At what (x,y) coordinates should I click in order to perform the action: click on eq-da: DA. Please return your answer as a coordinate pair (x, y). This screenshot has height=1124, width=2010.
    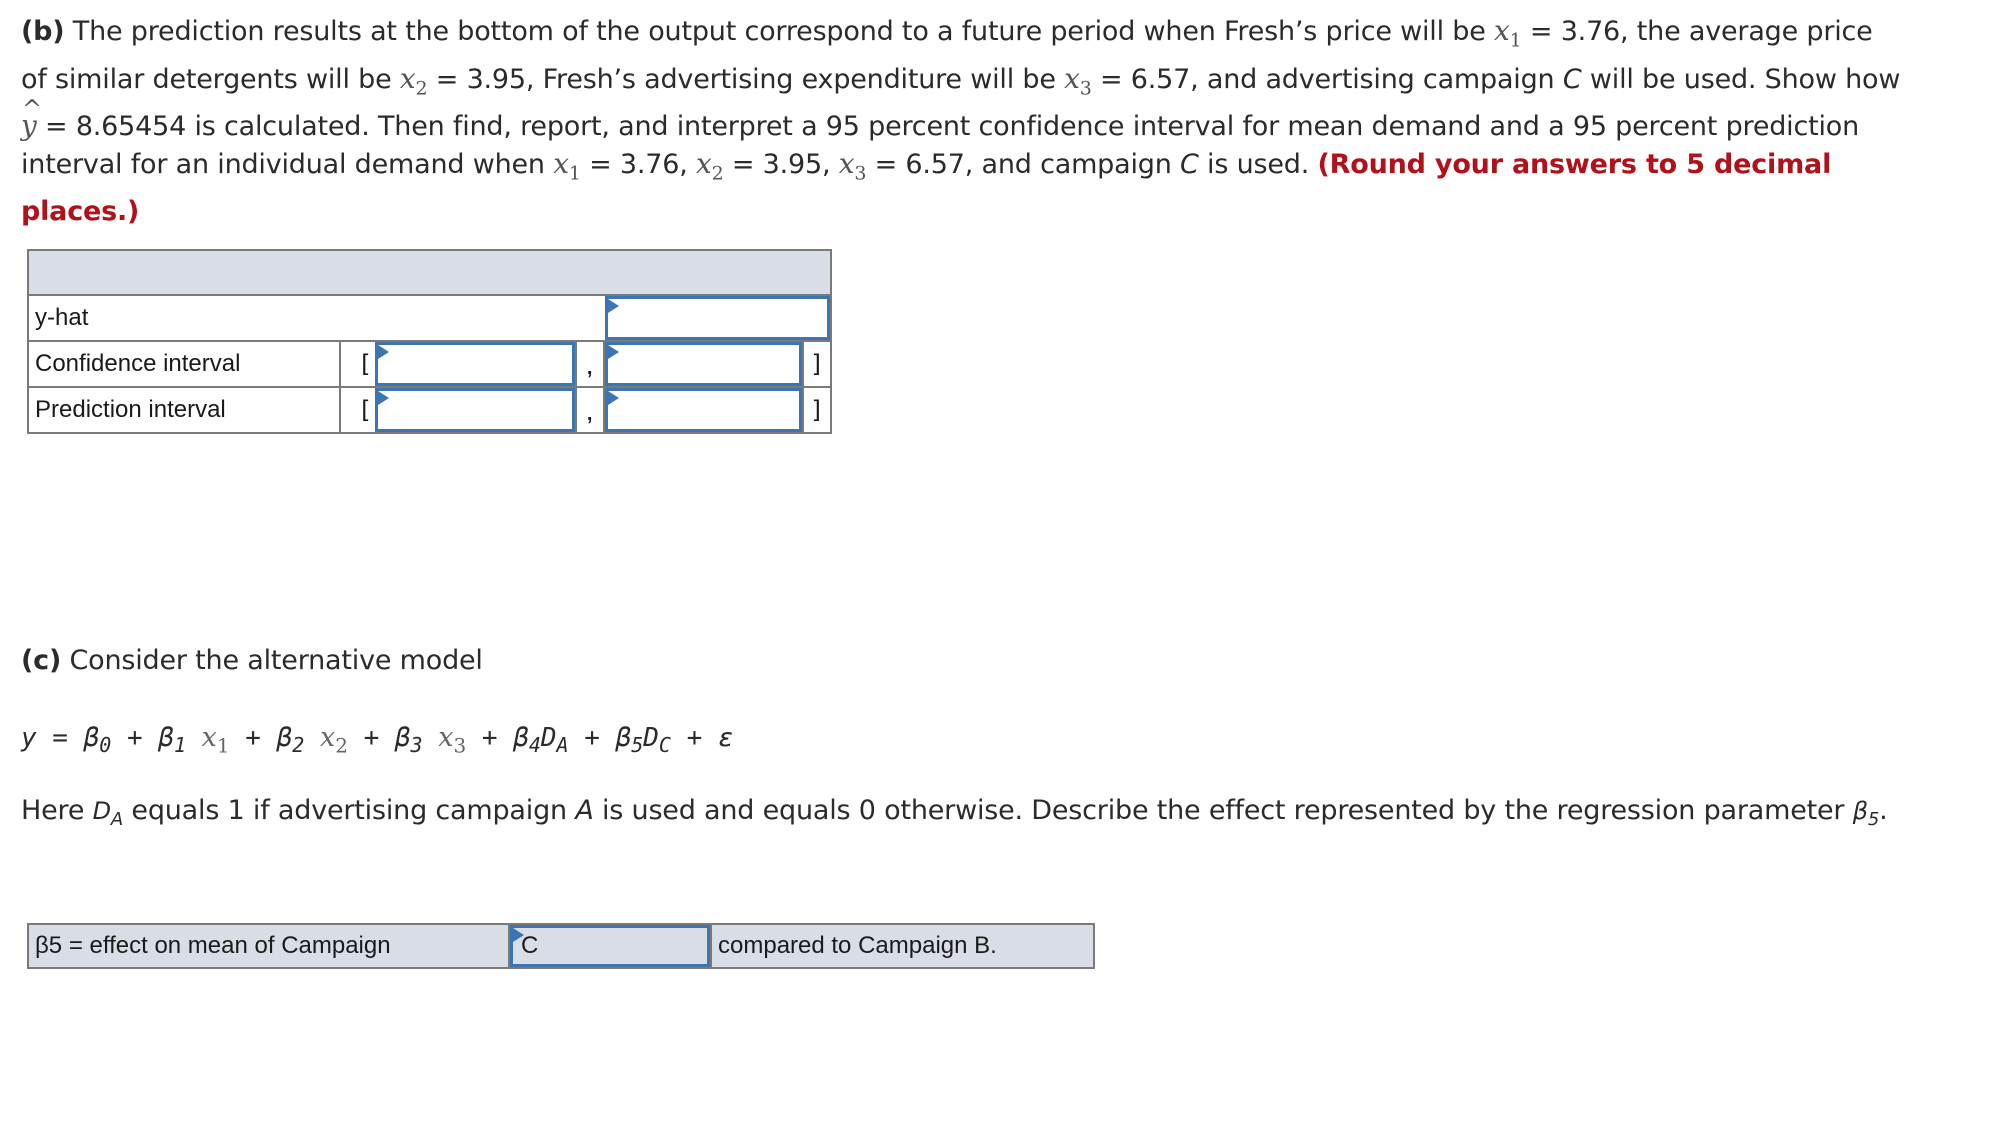
    Looking at the image, I should click on (554, 740).